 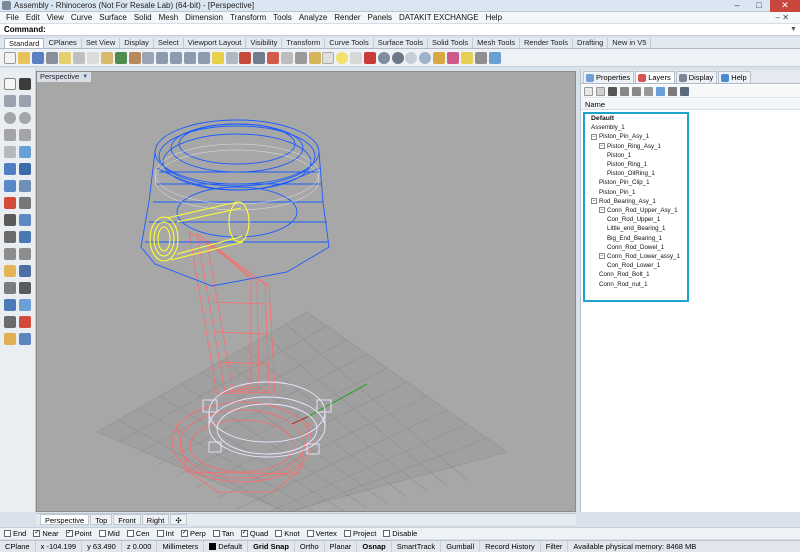 I want to click on osnap-mid: Mid, so click(x=109, y=533).